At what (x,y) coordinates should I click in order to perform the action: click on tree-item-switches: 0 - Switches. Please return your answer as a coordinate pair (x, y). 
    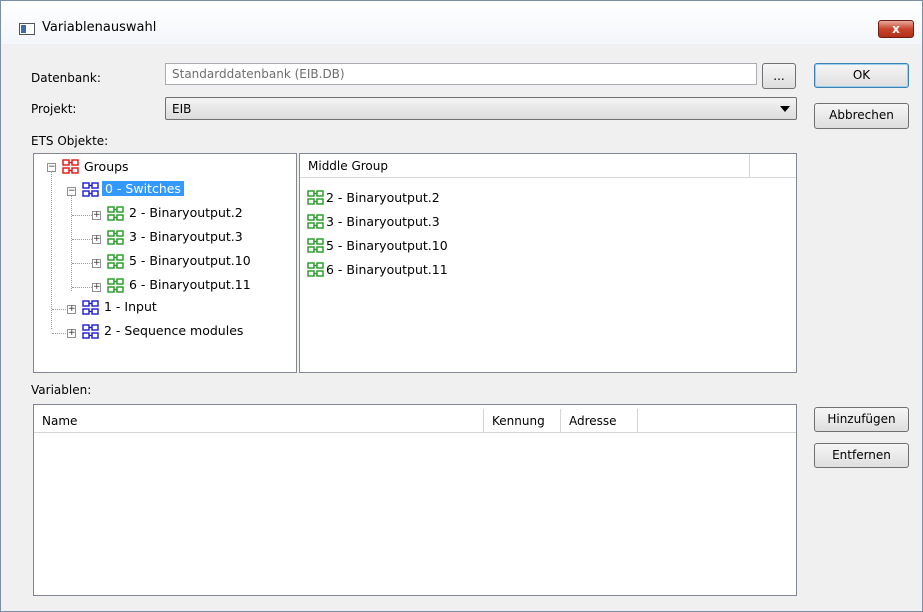
    Looking at the image, I should click on (143, 189).